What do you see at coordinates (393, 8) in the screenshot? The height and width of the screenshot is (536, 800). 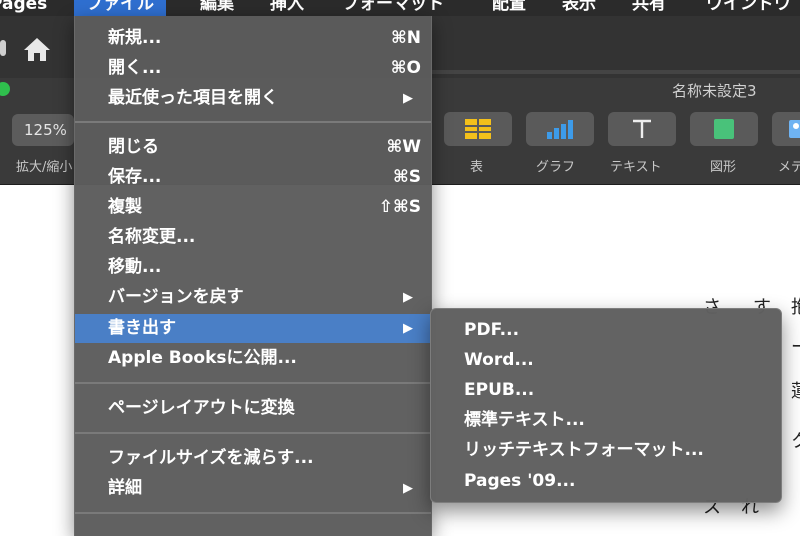 I see `menubar-format: フォーマット` at bounding box center [393, 8].